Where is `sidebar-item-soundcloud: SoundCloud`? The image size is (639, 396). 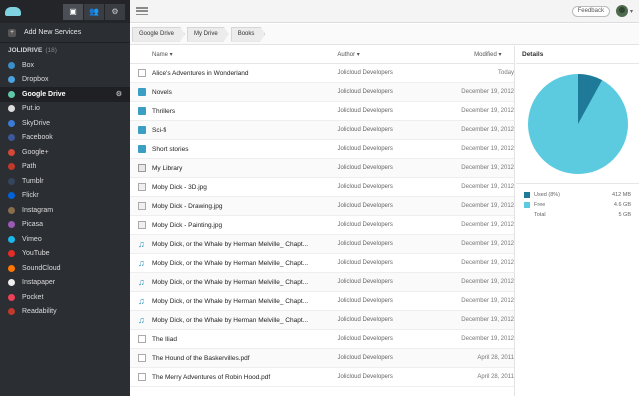
sidebar-item-soundcloud: SoundCloud is located at coordinates (65, 268).